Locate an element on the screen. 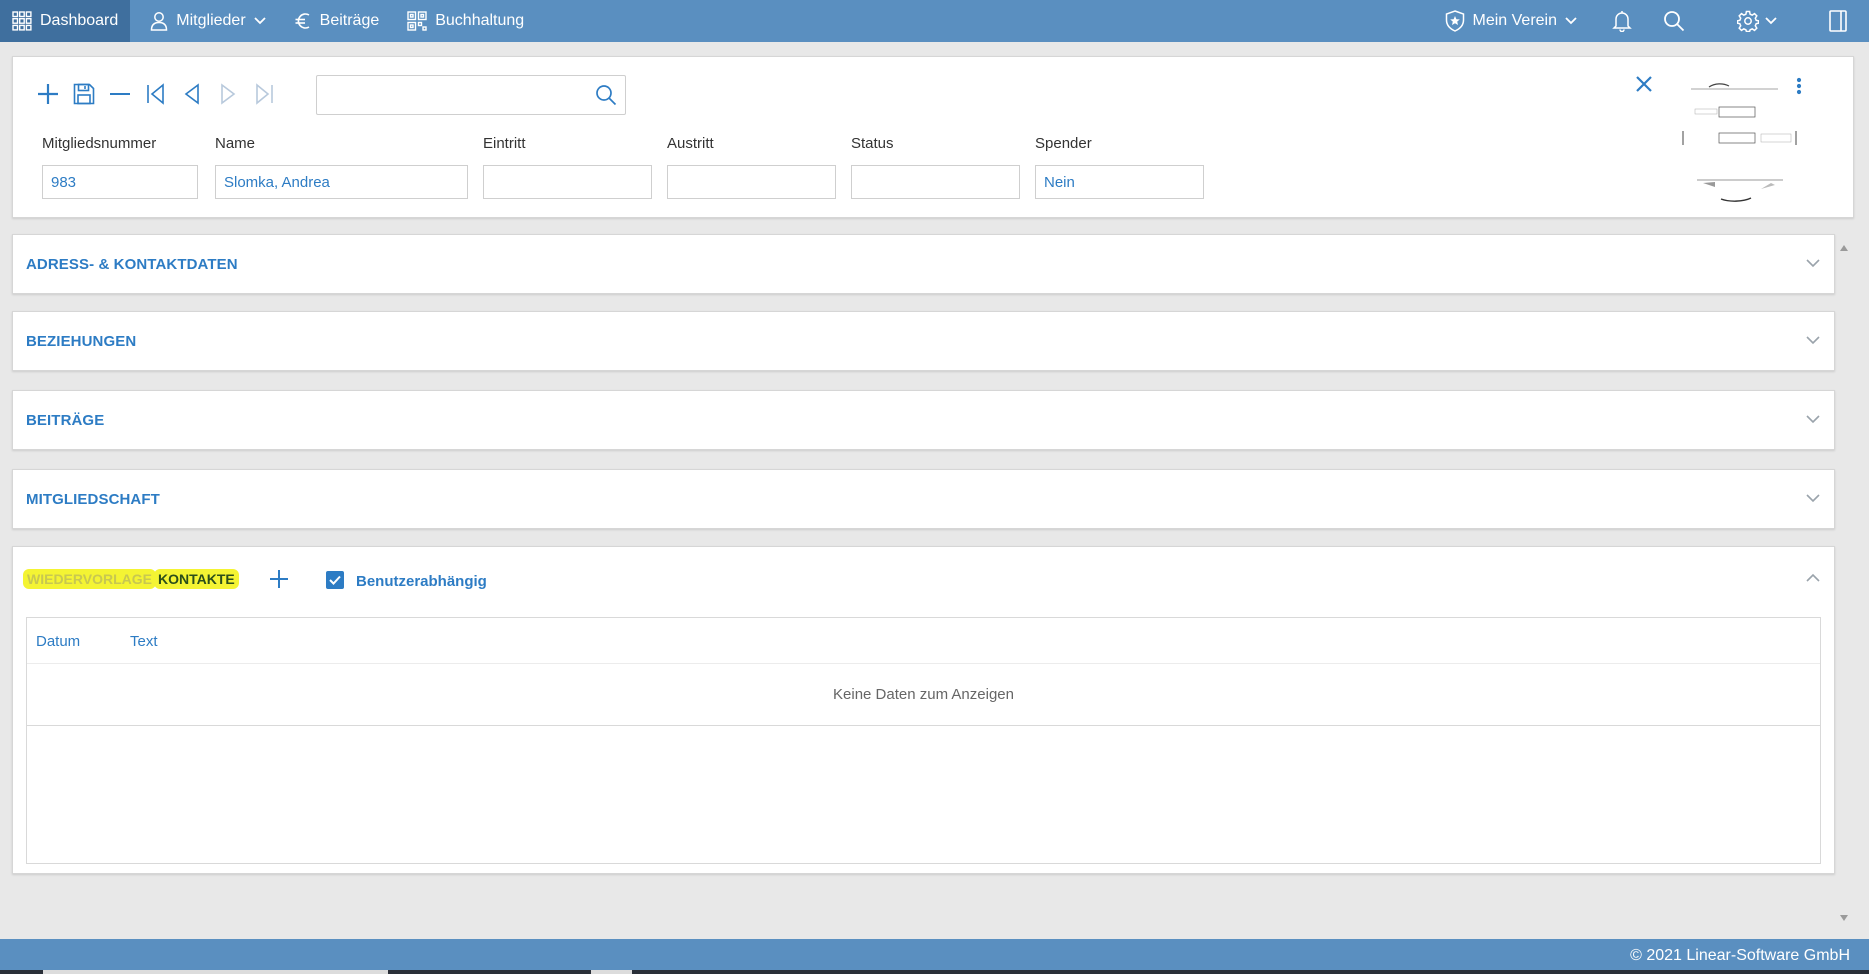  status-field: Status is located at coordinates (935, 167).